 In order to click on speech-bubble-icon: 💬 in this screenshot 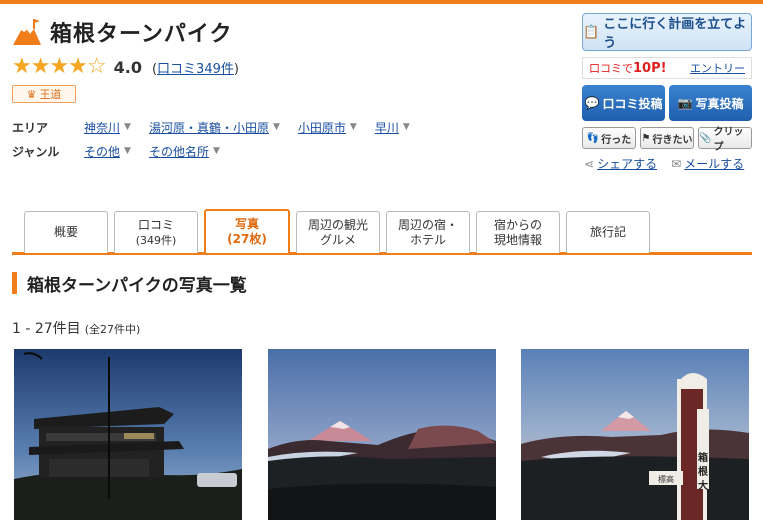, I will do `click(592, 103)`.